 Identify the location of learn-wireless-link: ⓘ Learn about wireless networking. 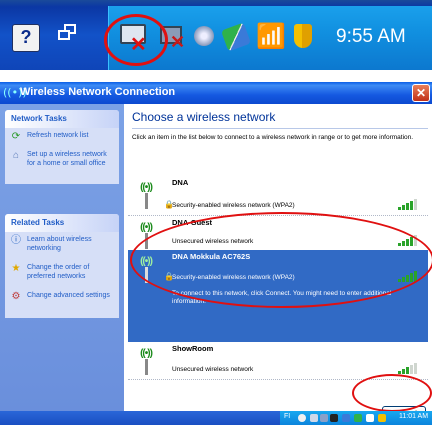
(62, 244).